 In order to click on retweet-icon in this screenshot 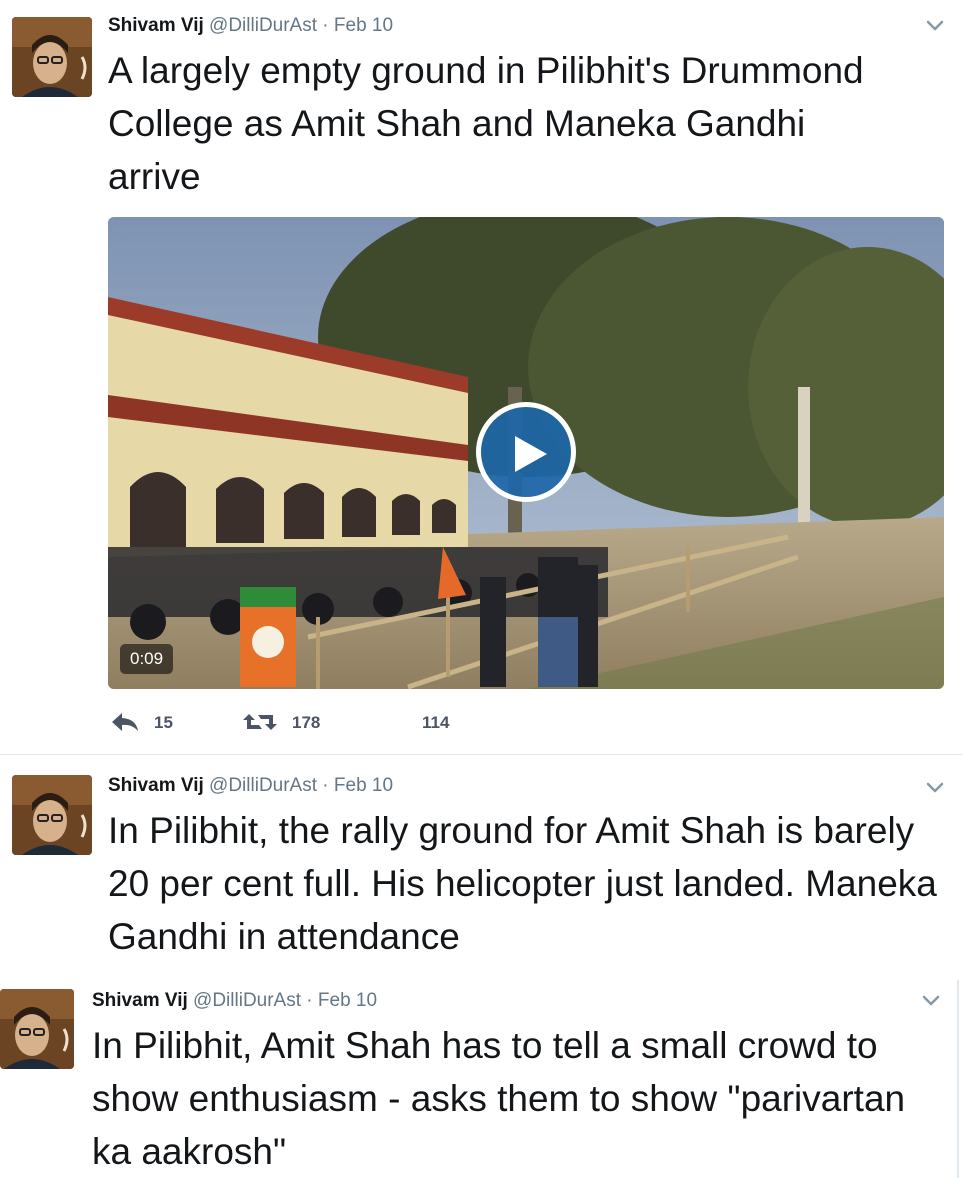, I will do `click(260, 722)`.